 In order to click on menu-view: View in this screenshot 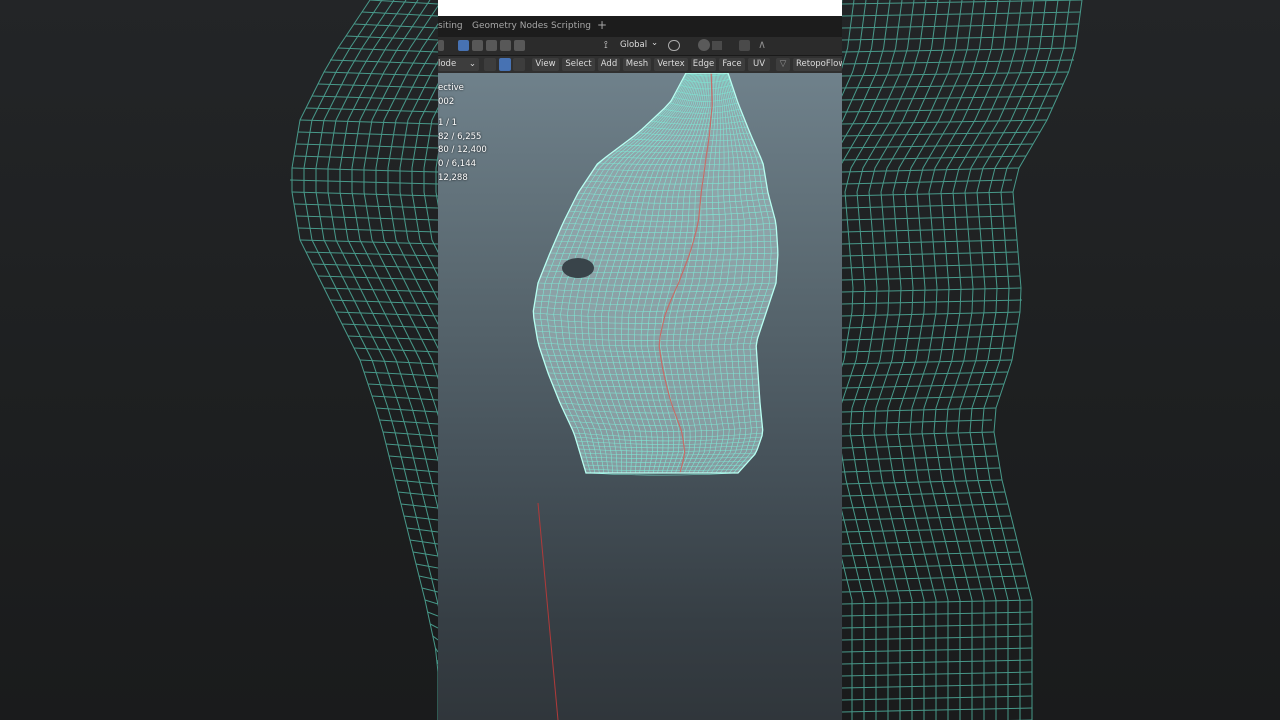, I will do `click(545, 64)`.